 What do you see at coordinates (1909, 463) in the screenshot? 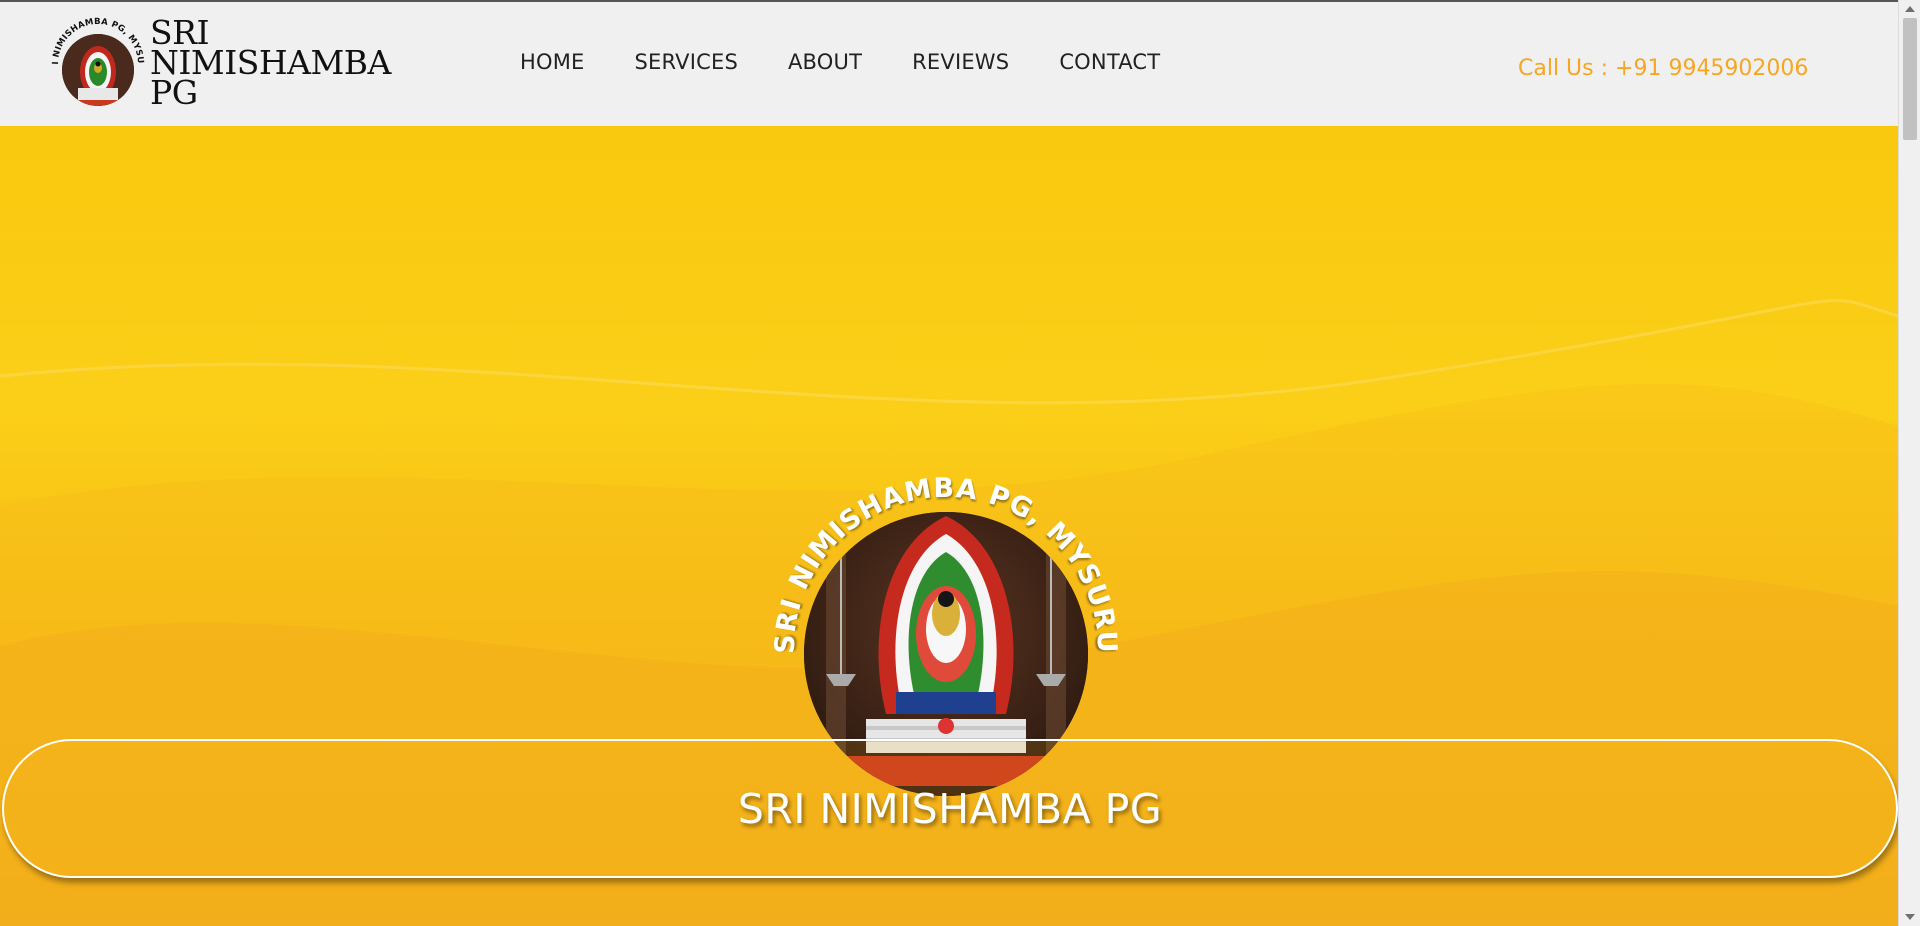
I see `page-scrollbar` at bounding box center [1909, 463].